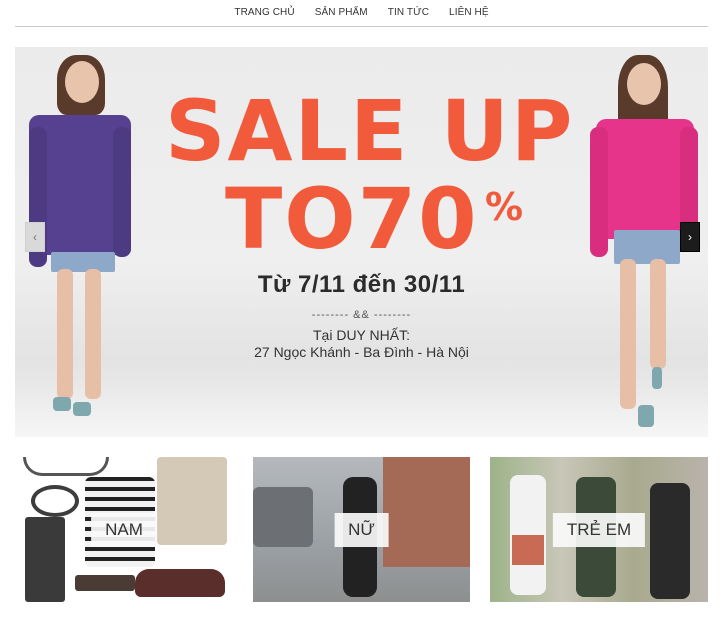 The image size is (727, 628). I want to click on street-cars-image, so click(283, 517).